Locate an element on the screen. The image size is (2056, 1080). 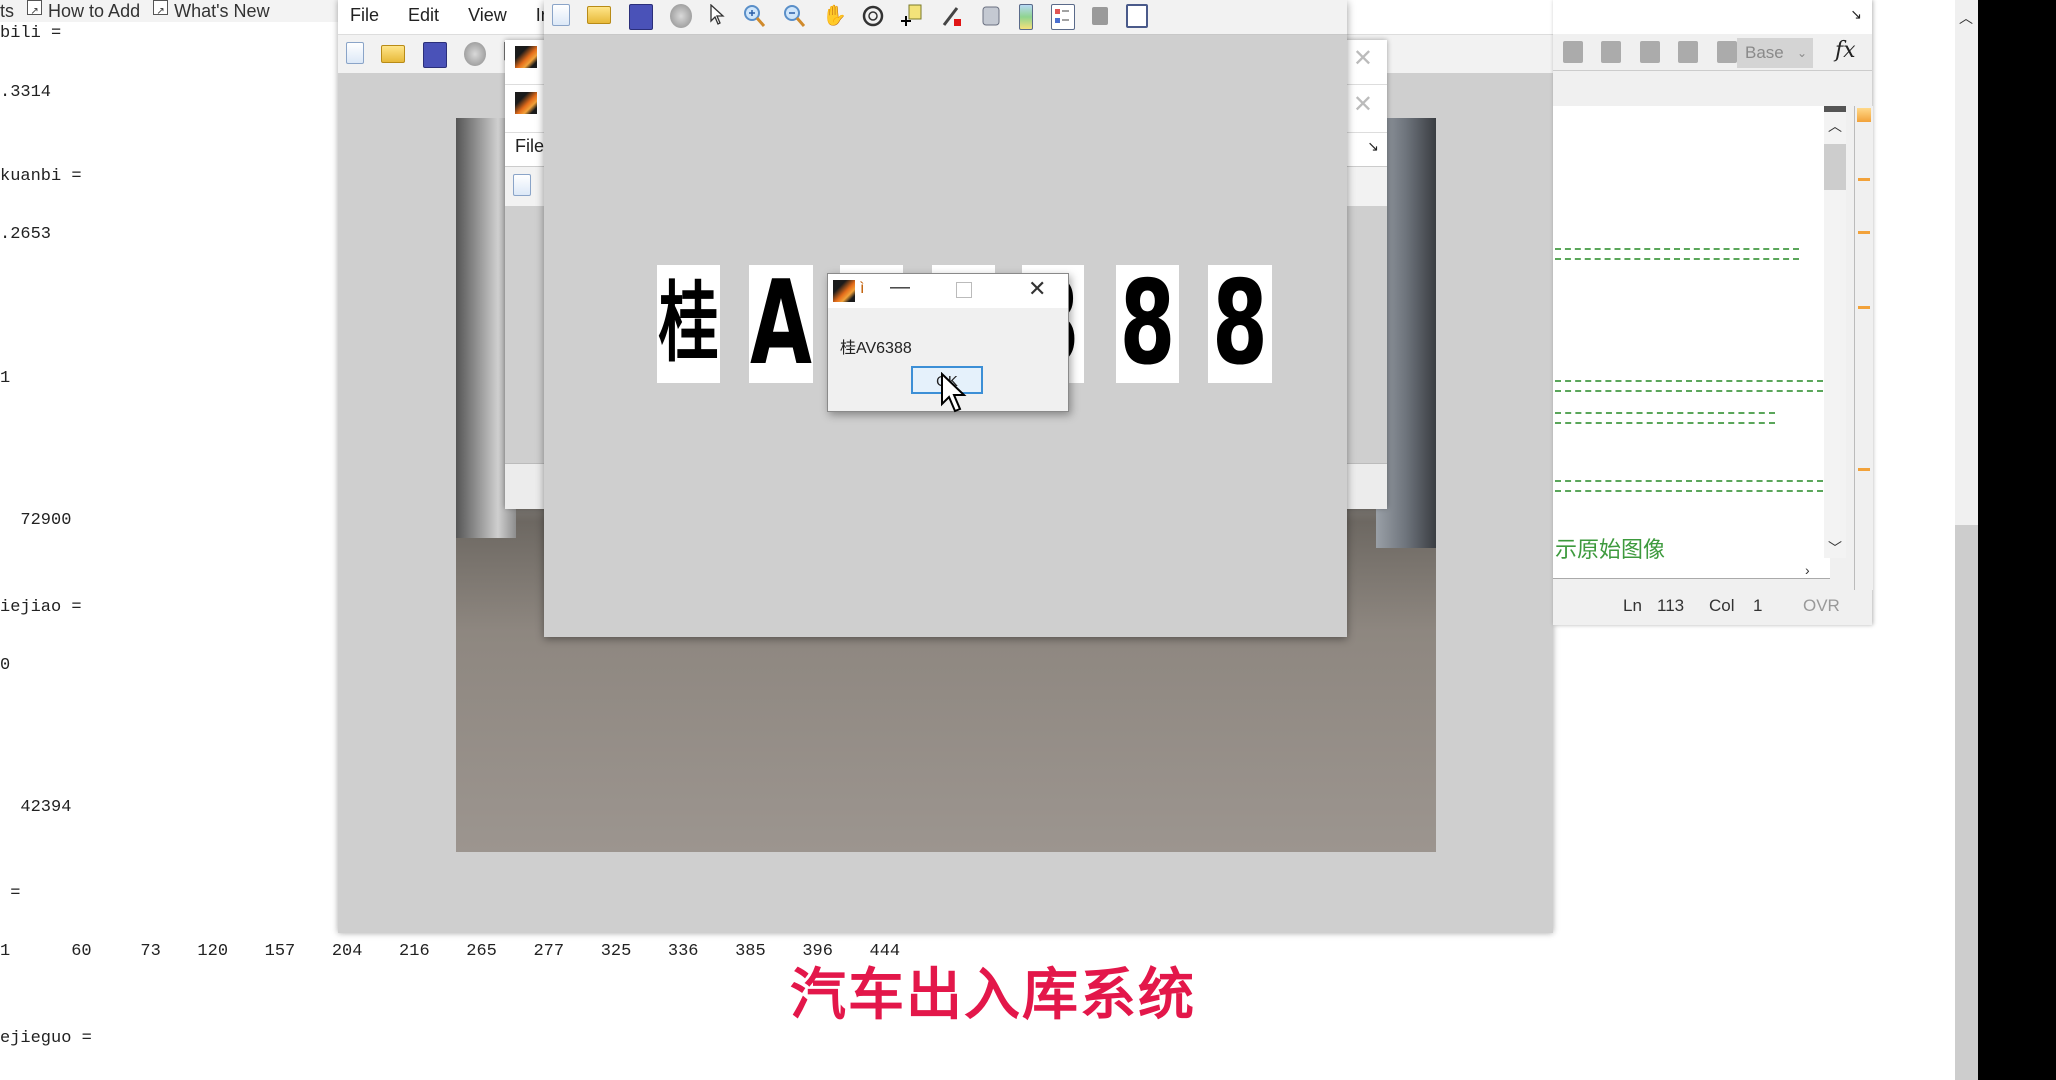
video-caption: 汽车出入库系统 is located at coordinates (993, 995).